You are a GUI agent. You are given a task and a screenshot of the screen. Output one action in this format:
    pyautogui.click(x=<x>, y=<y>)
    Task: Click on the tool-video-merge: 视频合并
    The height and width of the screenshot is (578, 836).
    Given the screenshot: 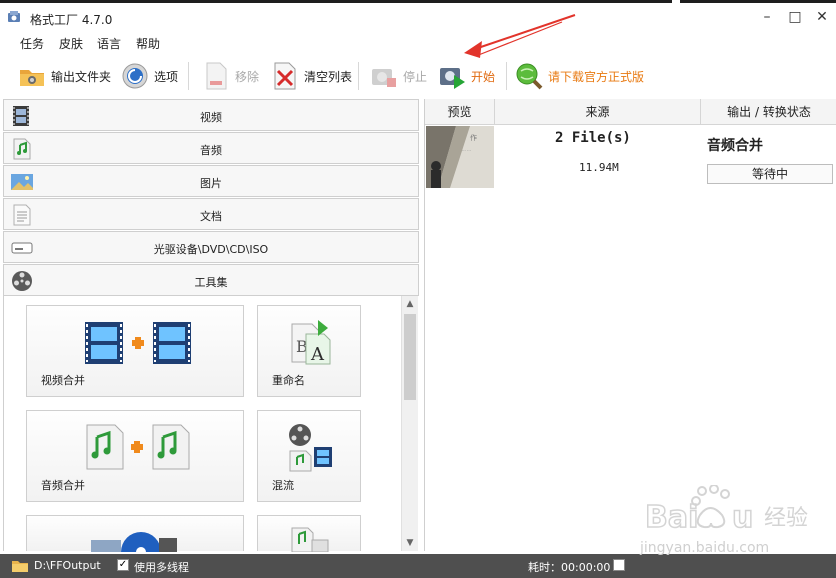 What is the action you would take?
    pyautogui.click(x=135, y=351)
    